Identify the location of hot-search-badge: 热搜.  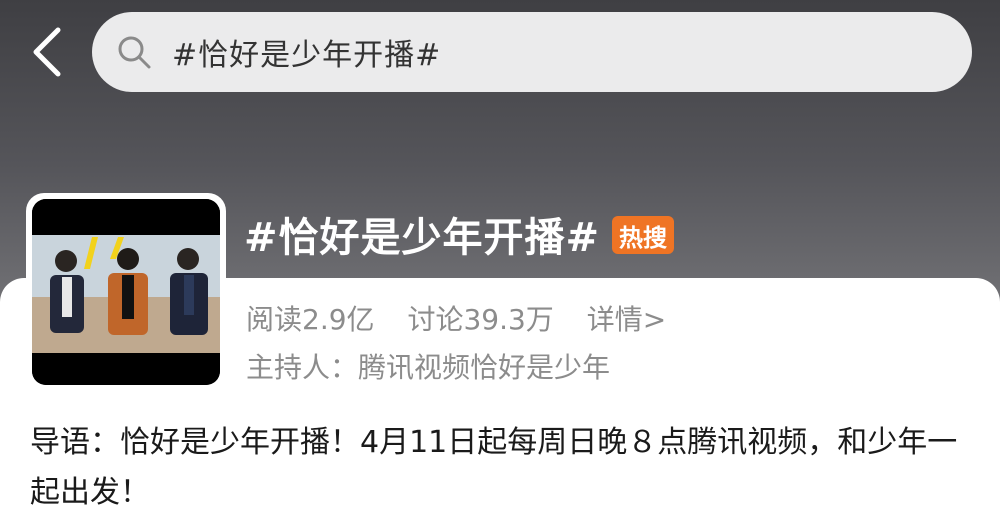
(643, 235).